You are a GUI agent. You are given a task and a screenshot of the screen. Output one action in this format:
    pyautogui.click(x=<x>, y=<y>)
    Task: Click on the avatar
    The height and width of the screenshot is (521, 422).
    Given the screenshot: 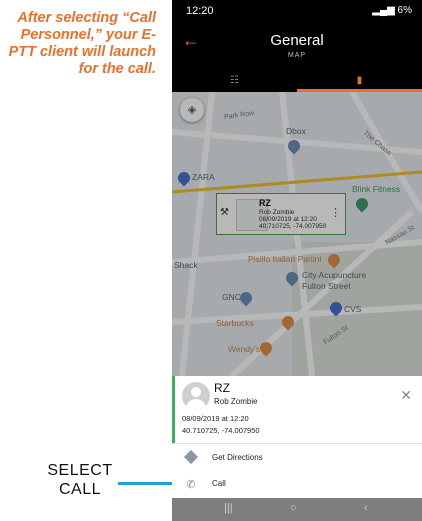 What is the action you would take?
    pyautogui.click(x=196, y=396)
    